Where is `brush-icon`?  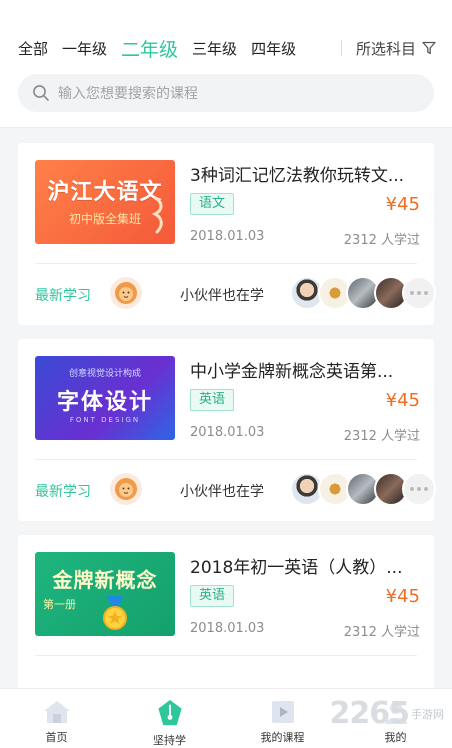 brush-icon is located at coordinates (157, 215).